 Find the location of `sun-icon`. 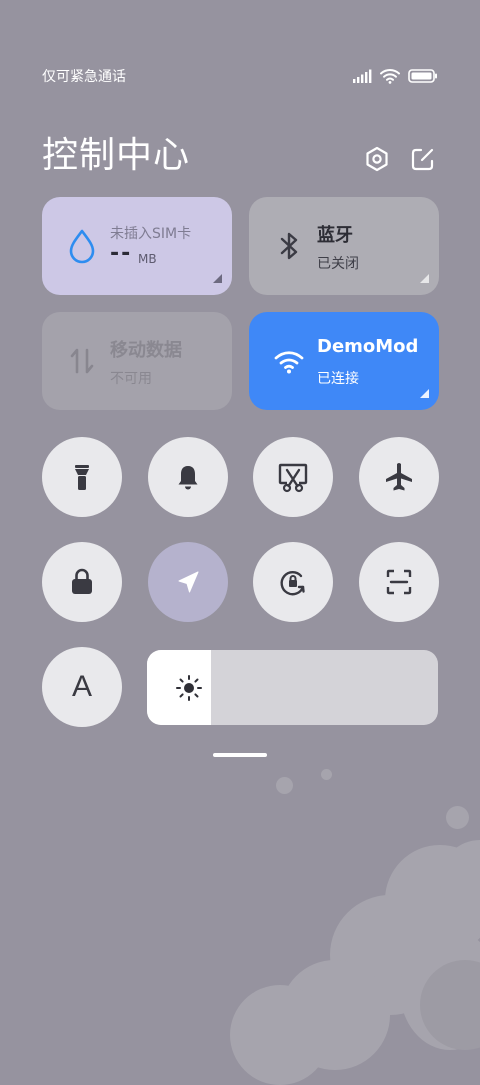

sun-icon is located at coordinates (189, 688).